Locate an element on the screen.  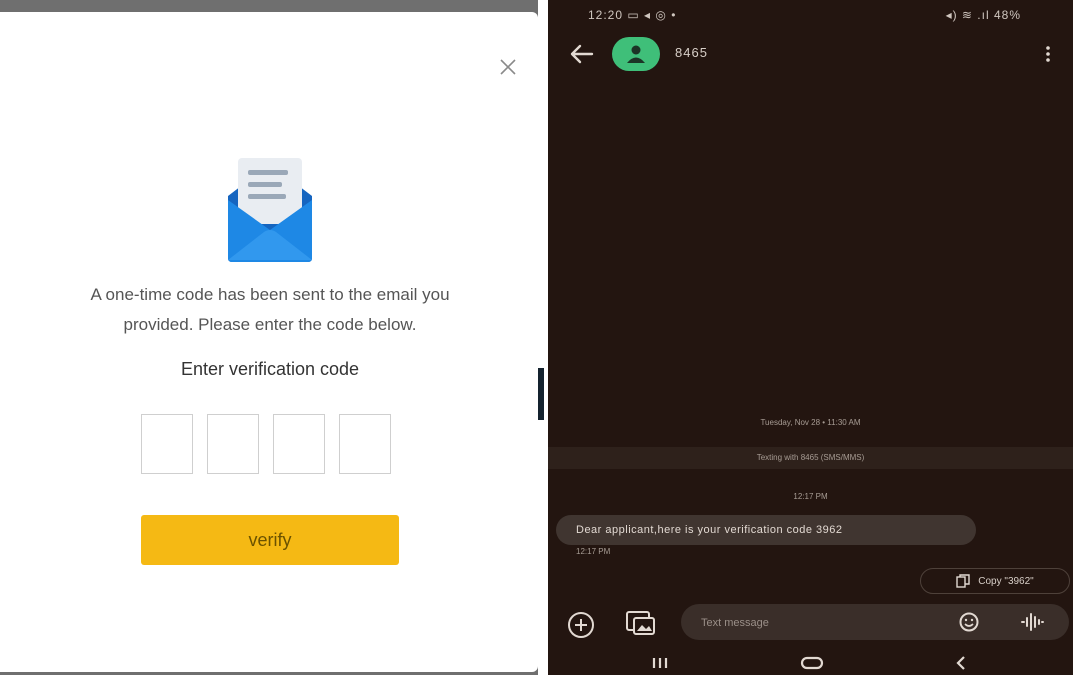
close-icon is located at coordinates (508, 67).